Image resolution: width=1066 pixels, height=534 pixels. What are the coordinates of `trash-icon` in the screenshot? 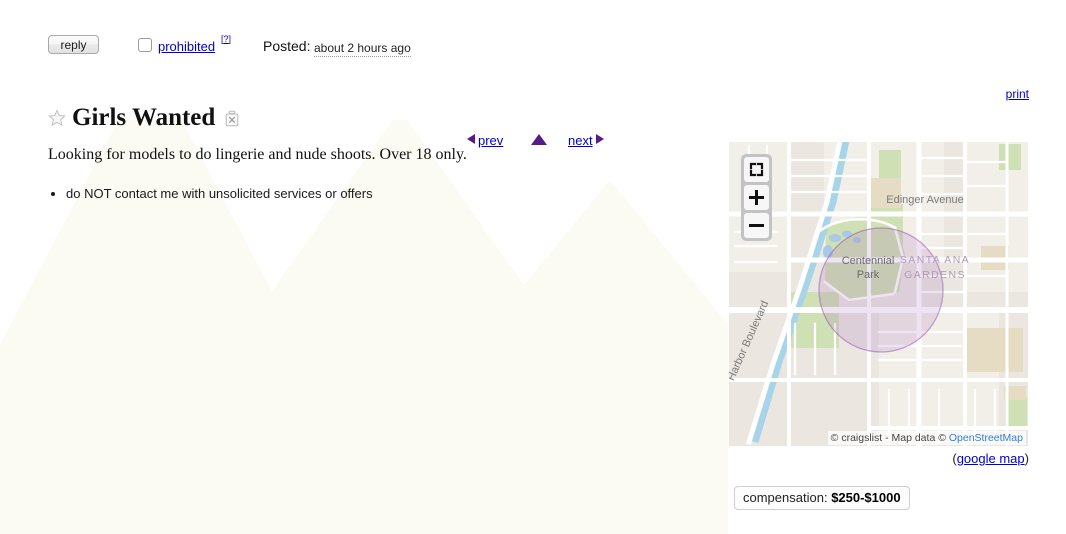 It's located at (232, 118).